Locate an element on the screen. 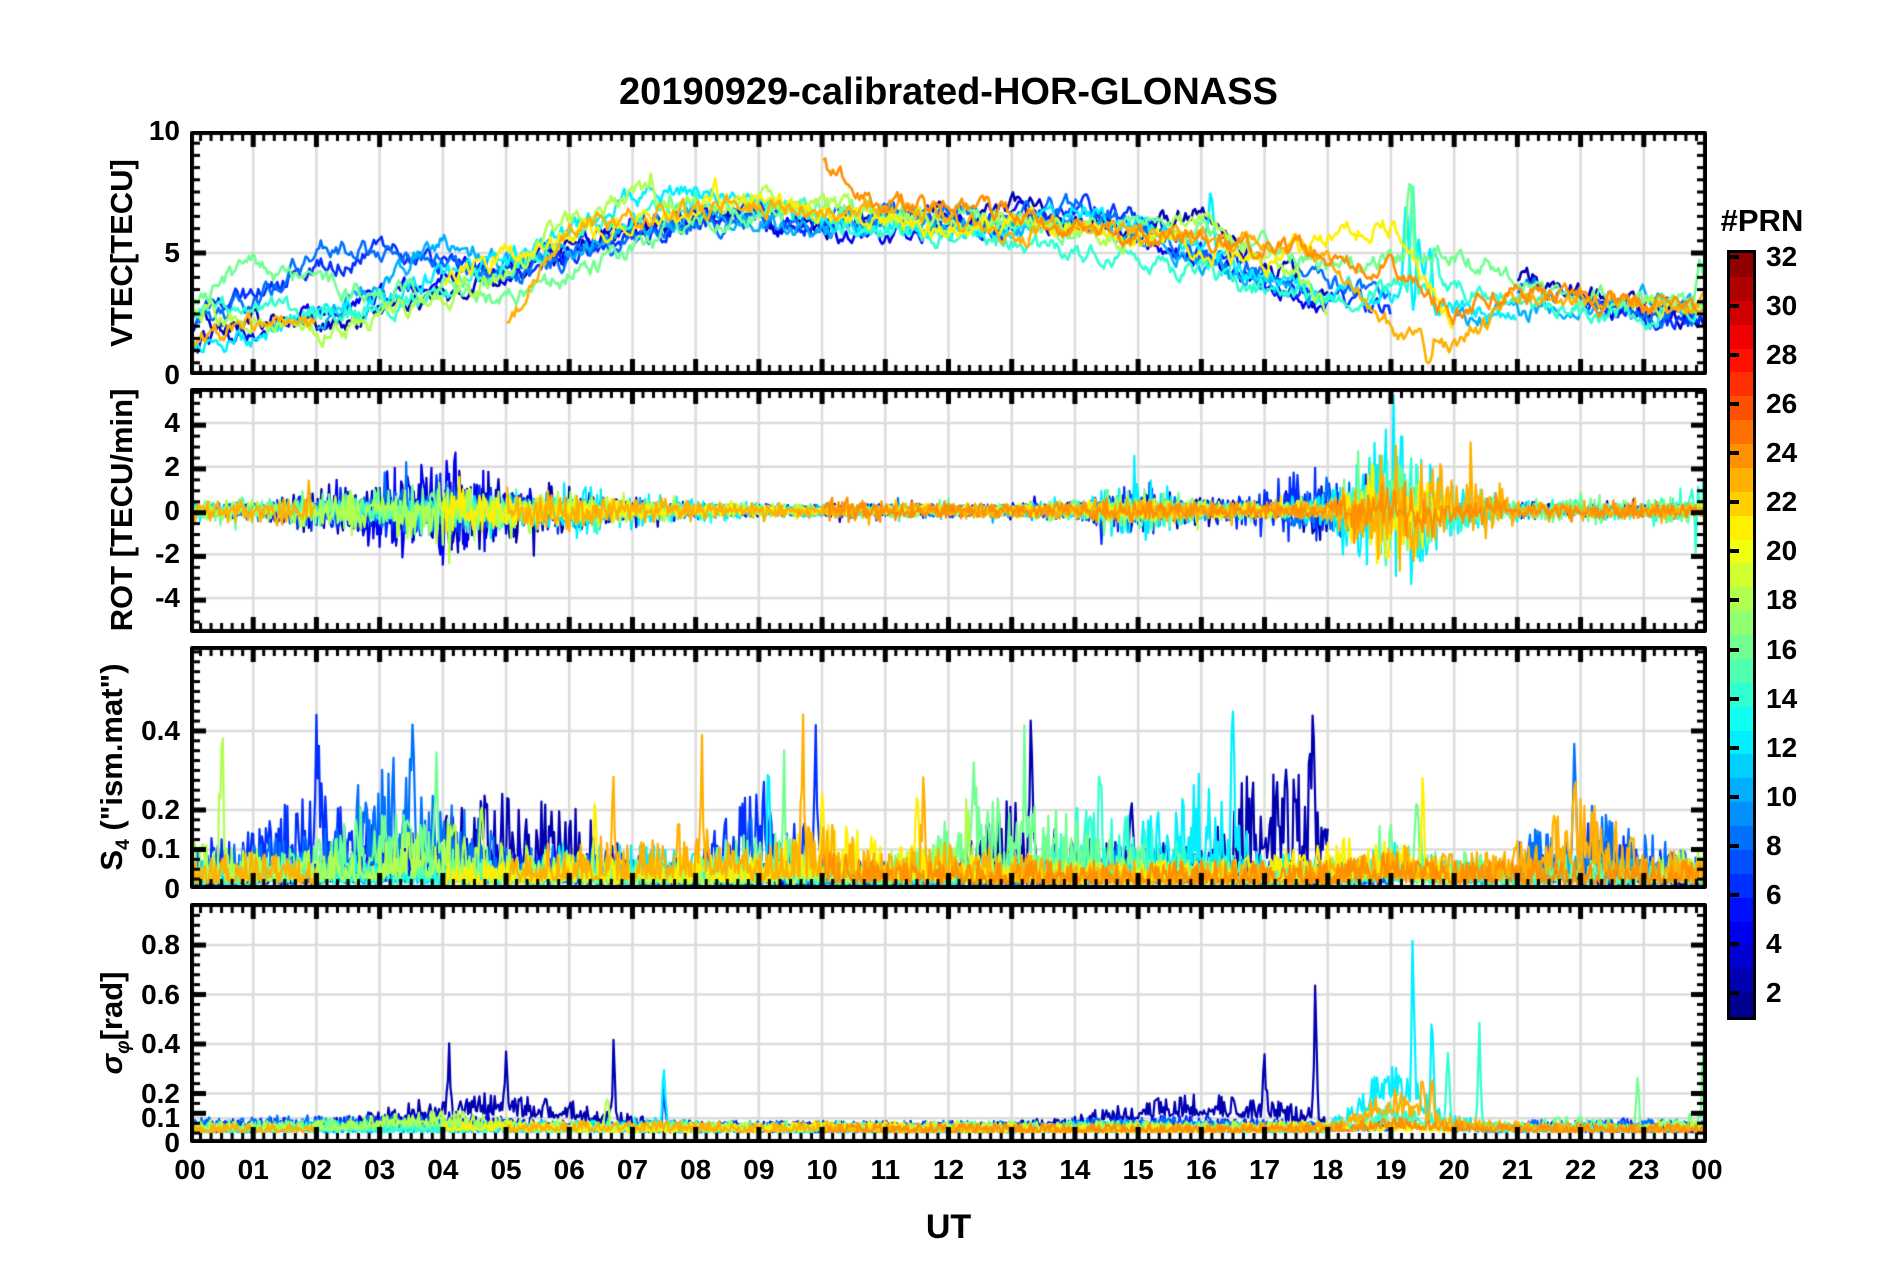 This screenshot has width=1902, height=1272. y-tick-label-sigma: 0.6 is located at coordinates (160, 994).